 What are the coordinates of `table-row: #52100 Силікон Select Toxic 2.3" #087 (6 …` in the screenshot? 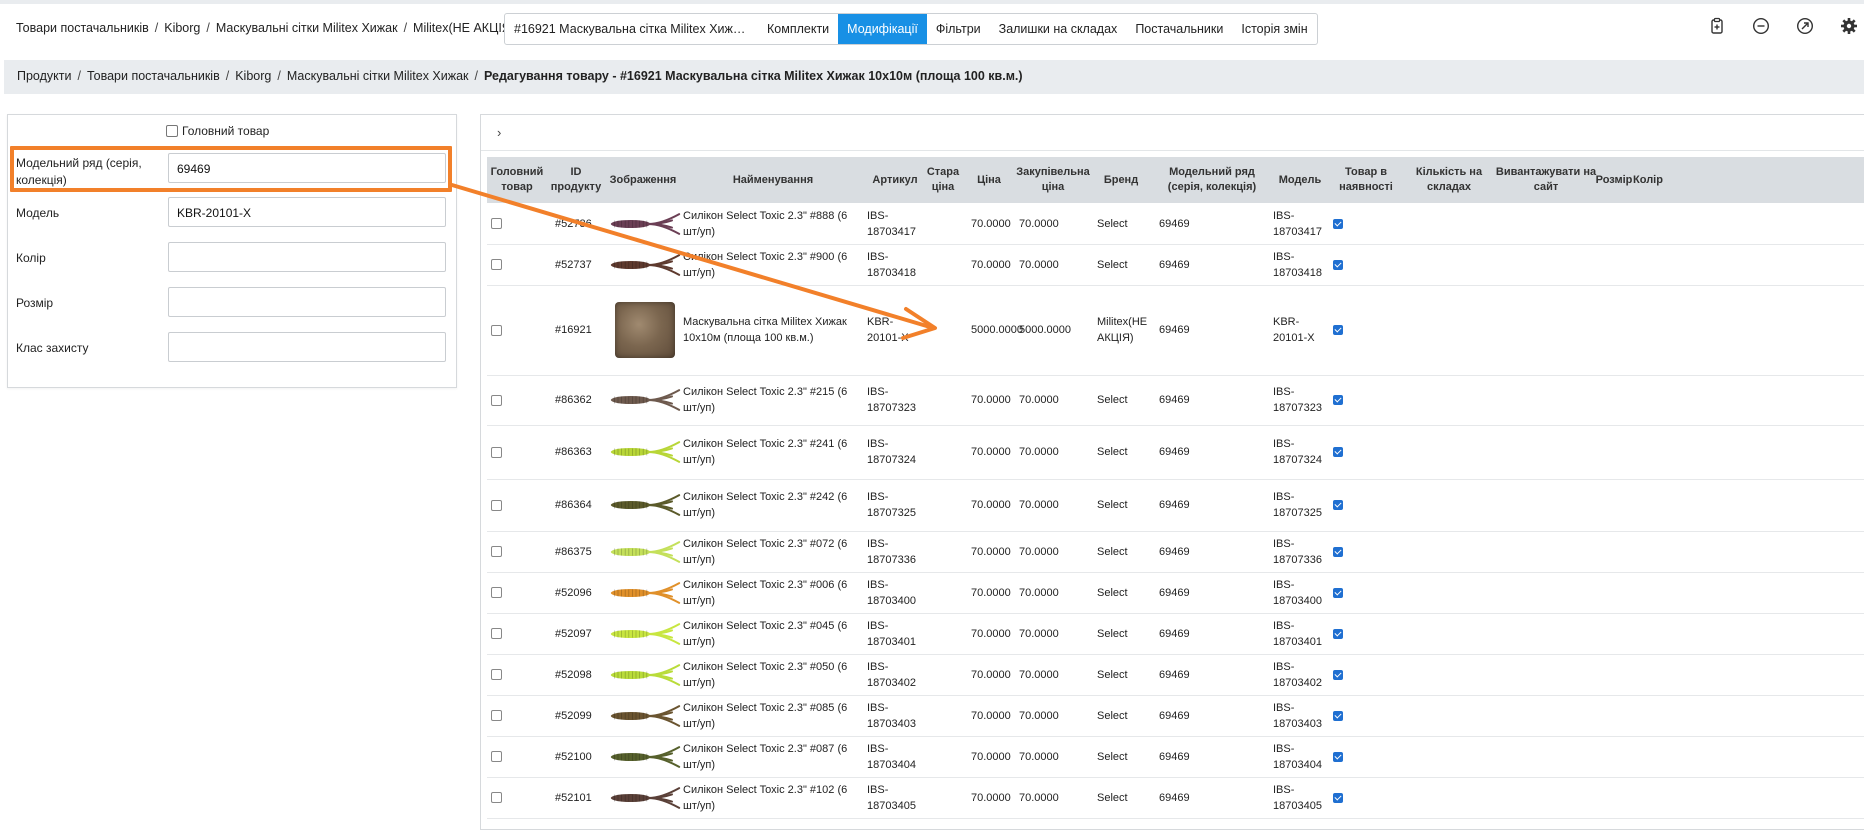 It's located at (1175, 757).